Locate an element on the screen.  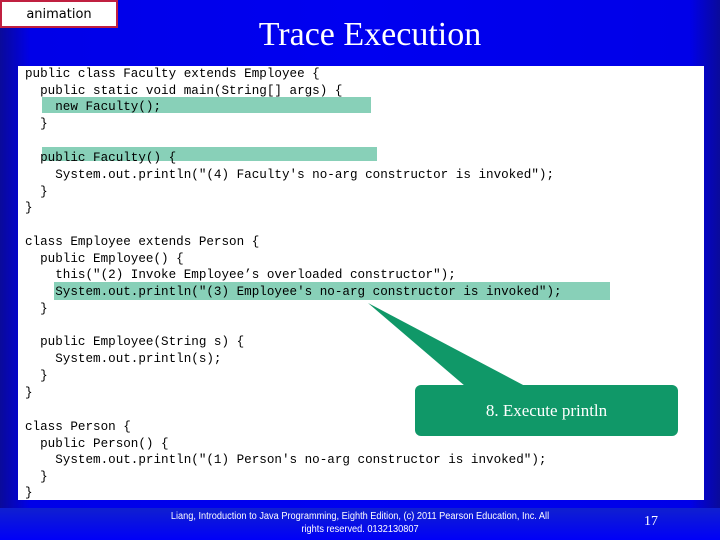
code-line: class Person { is located at coordinates (78, 427).